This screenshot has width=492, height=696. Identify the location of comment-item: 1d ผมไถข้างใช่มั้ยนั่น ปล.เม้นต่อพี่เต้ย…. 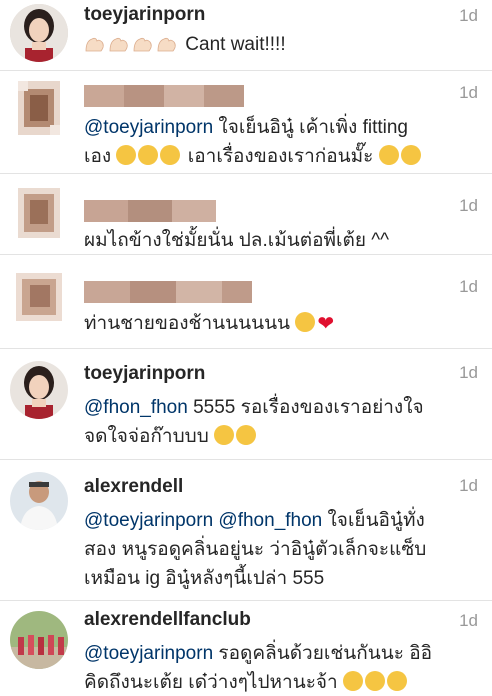
(246, 214).